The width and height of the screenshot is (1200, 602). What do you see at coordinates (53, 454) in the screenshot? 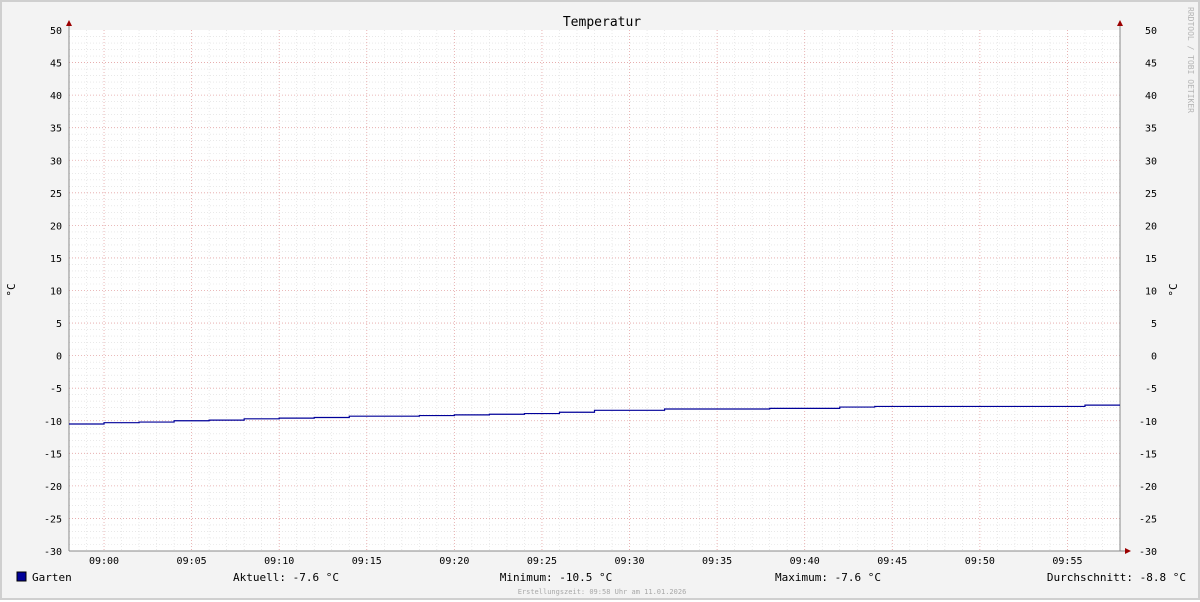
I see `y-tick-label: -15` at bounding box center [53, 454].